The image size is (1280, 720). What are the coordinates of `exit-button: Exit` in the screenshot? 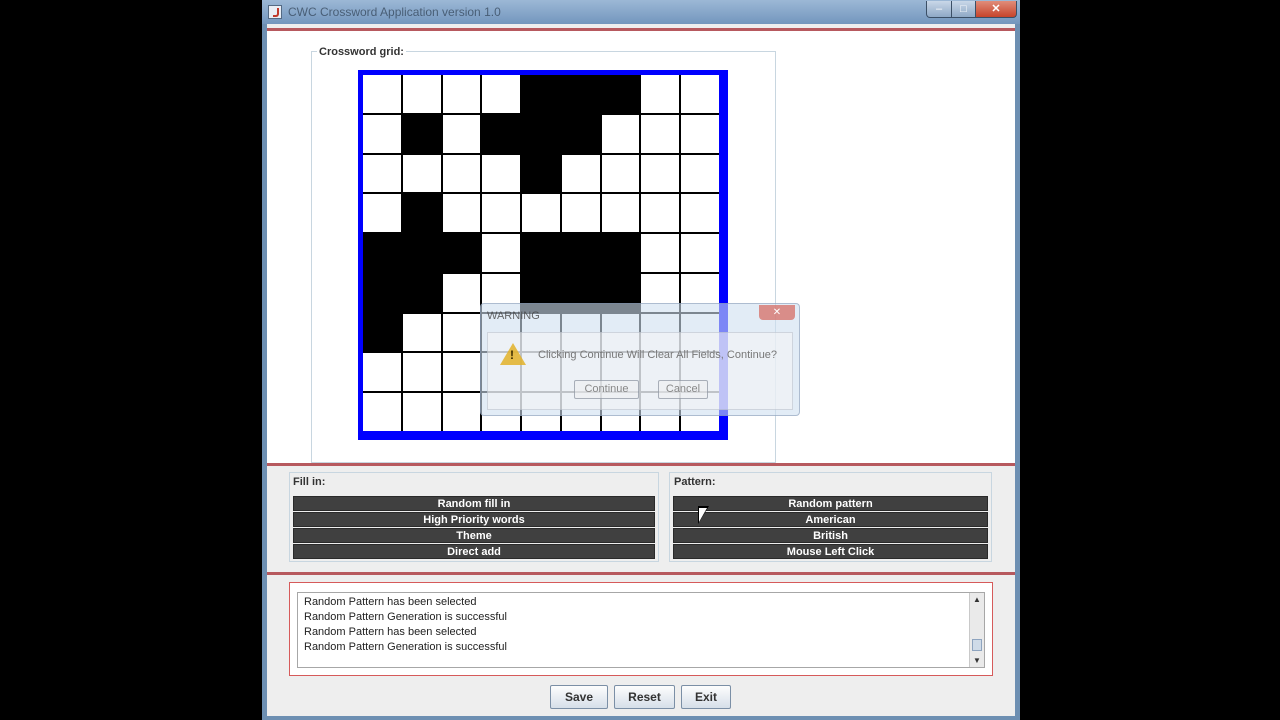 It's located at (706, 697).